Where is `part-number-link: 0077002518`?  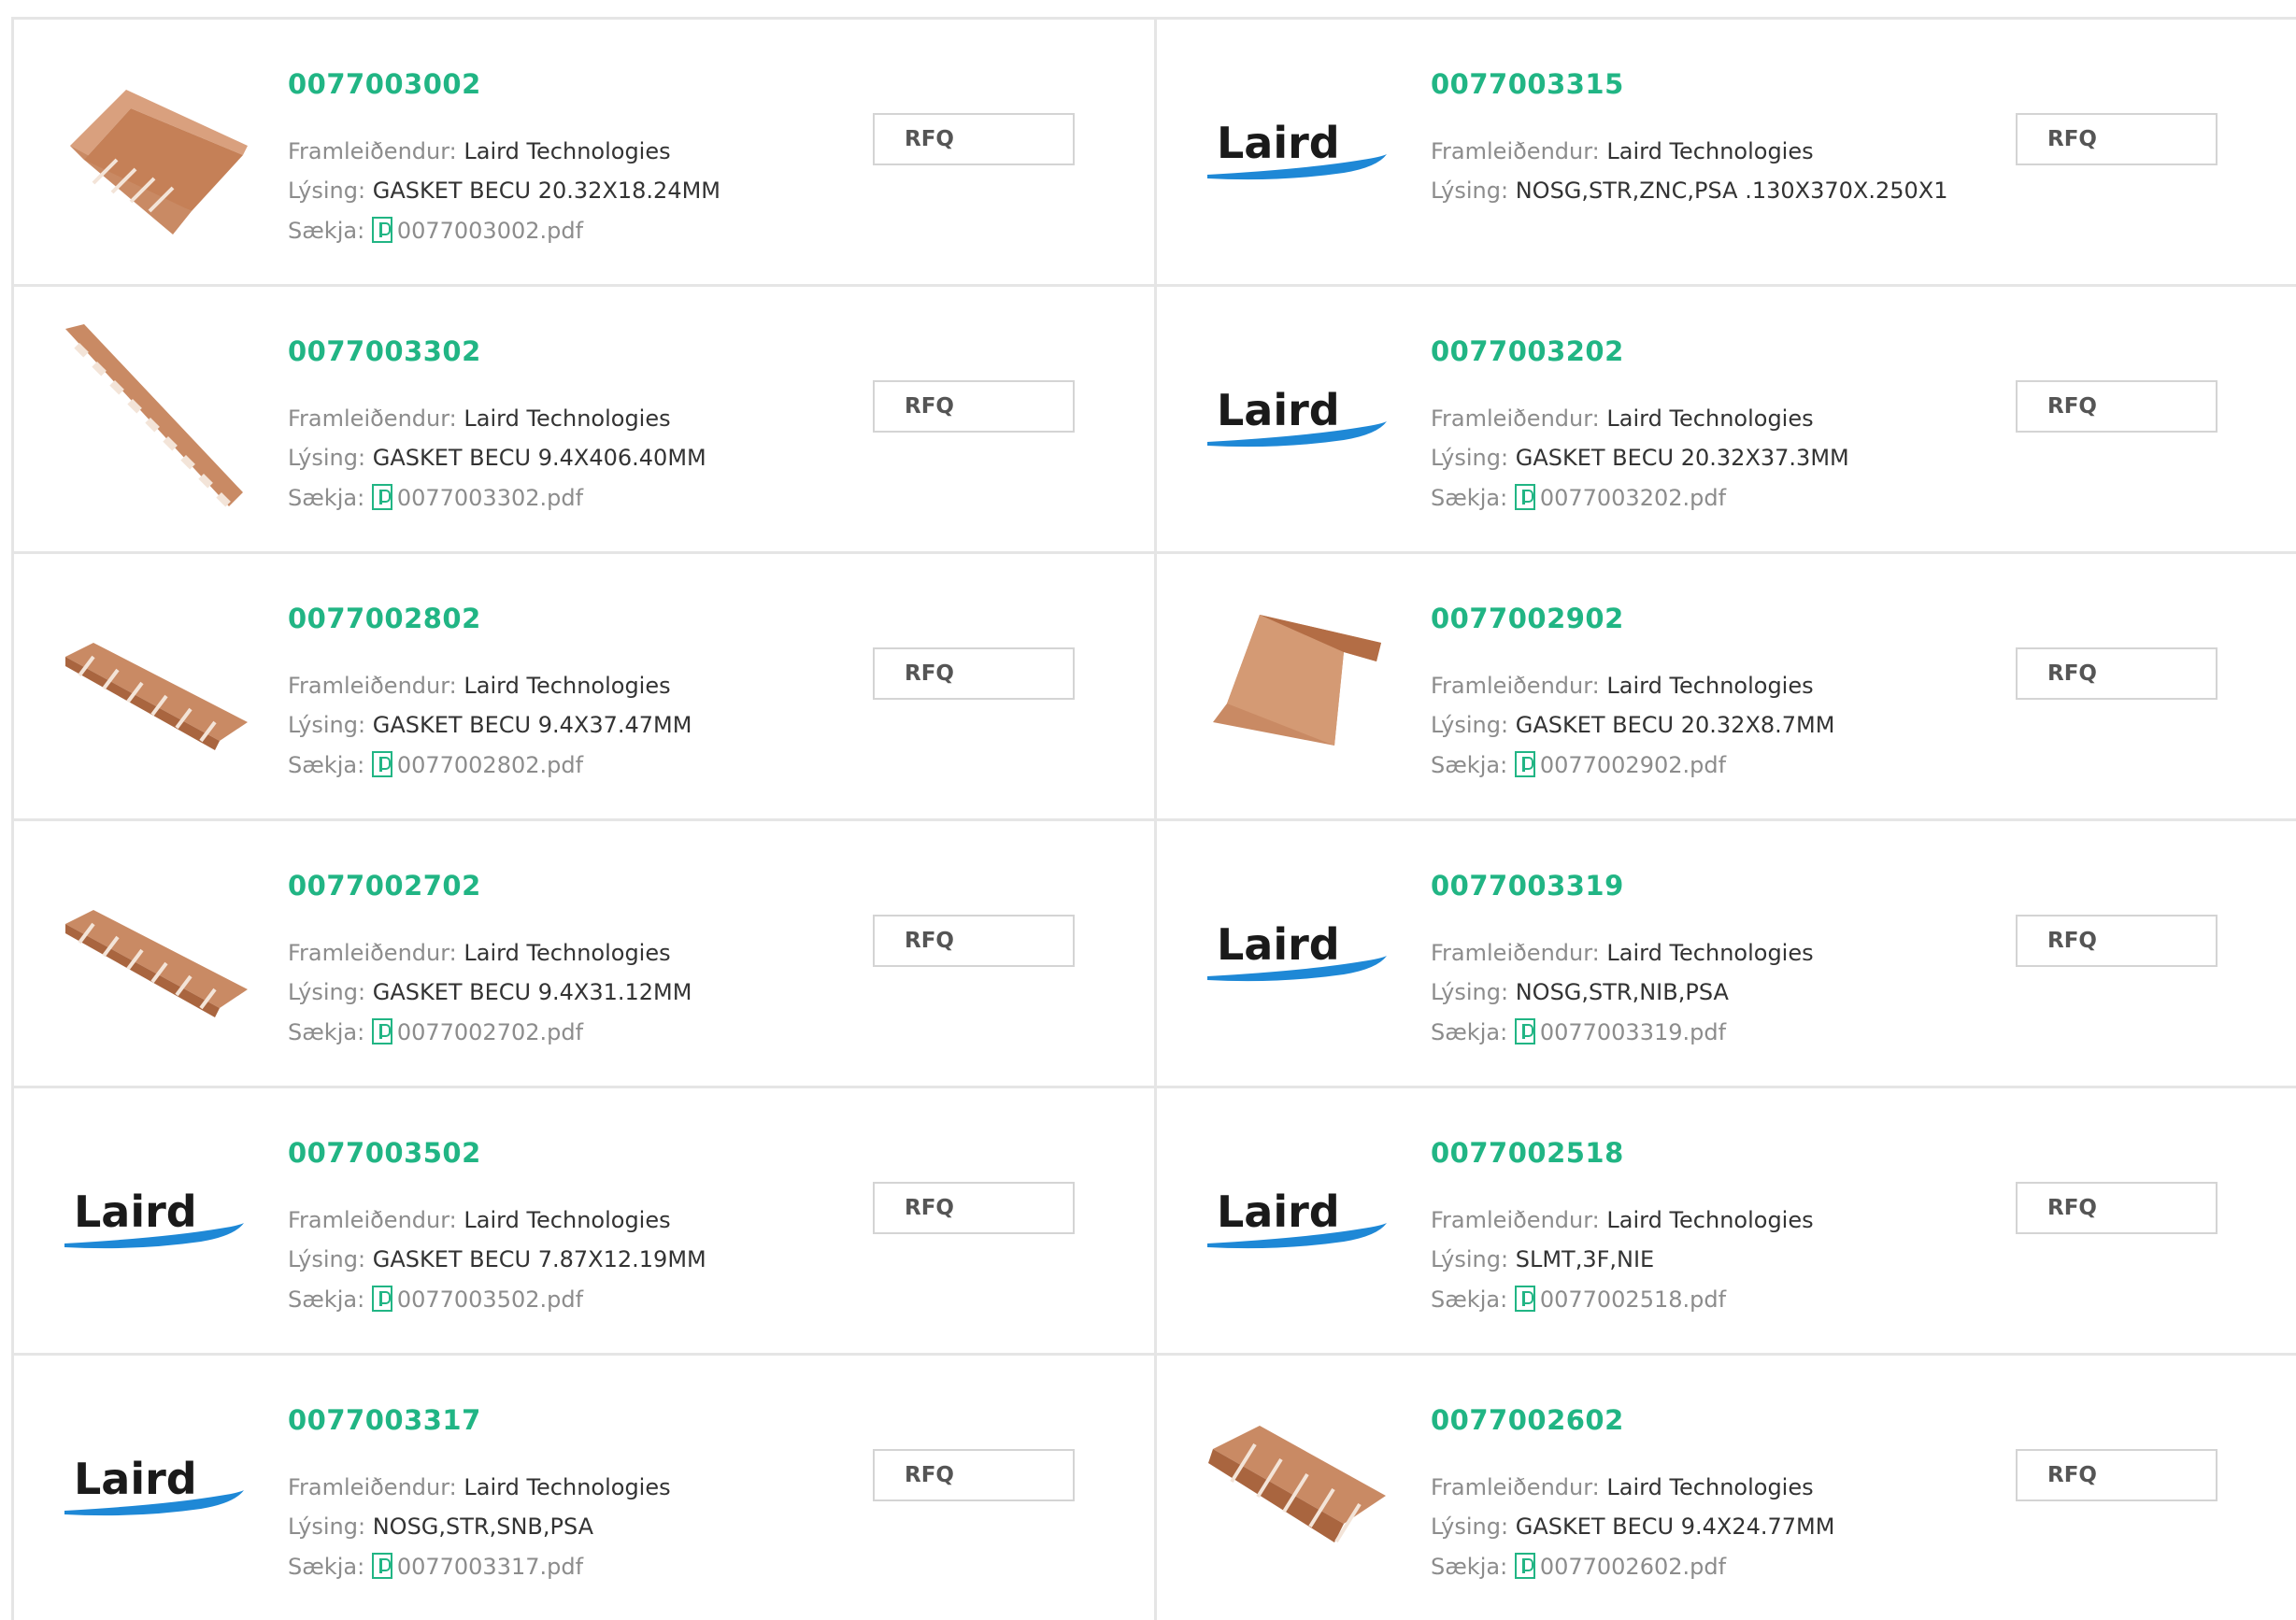 part-number-link: 0077002518 is located at coordinates (1527, 1153).